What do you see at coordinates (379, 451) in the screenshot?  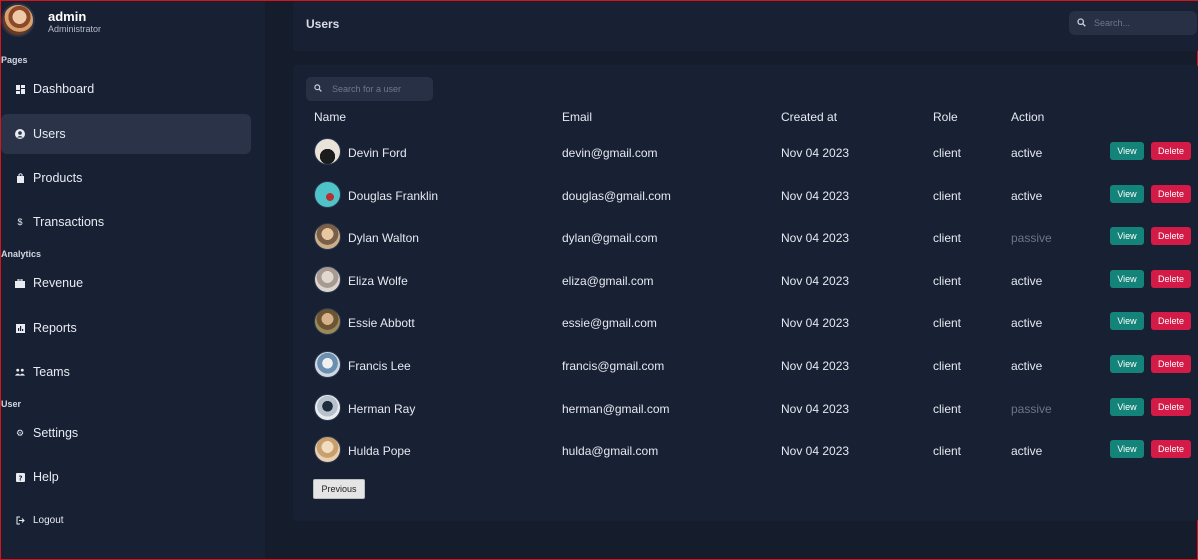 I see `user-name-cell: Hulda Pope` at bounding box center [379, 451].